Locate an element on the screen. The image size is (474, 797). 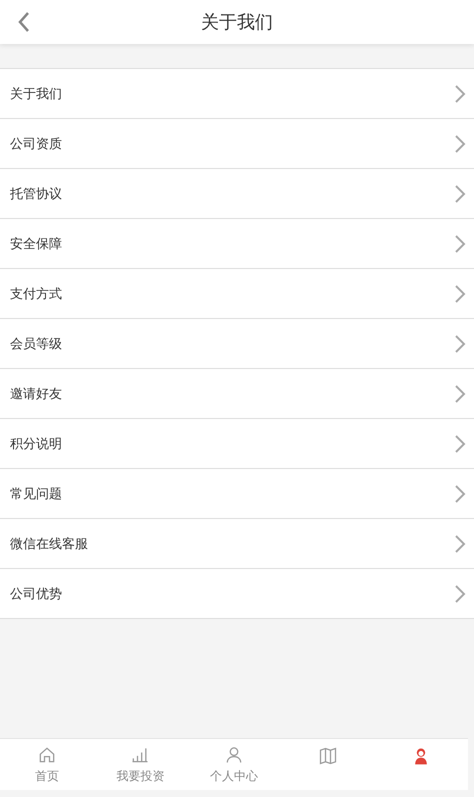
menu-item: 邀请好友 is located at coordinates (237, 394).